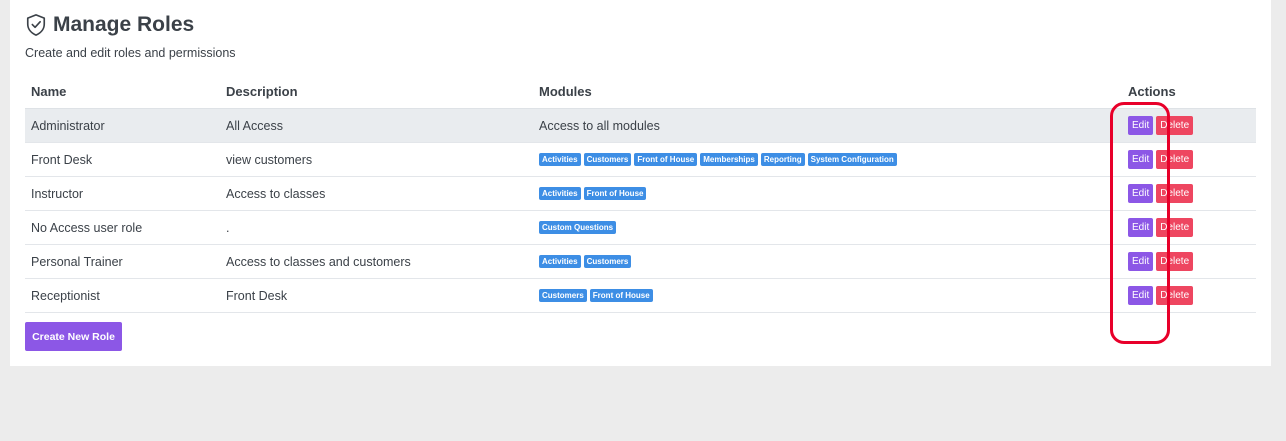 The image size is (1286, 441). What do you see at coordinates (36, 25) in the screenshot?
I see `shield-check-icon` at bounding box center [36, 25].